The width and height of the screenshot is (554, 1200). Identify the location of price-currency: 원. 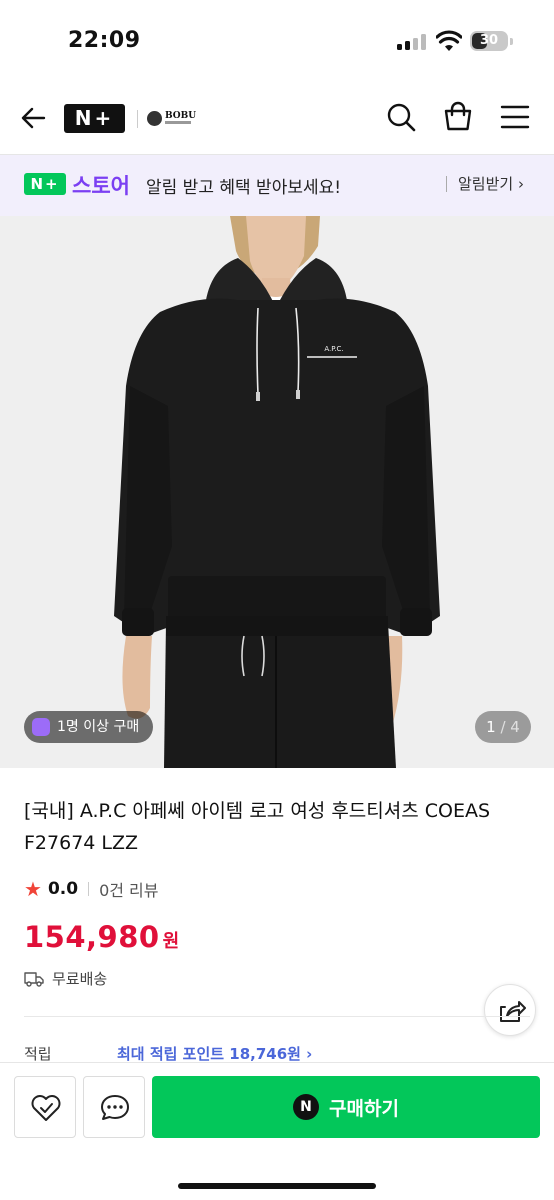
(171, 941).